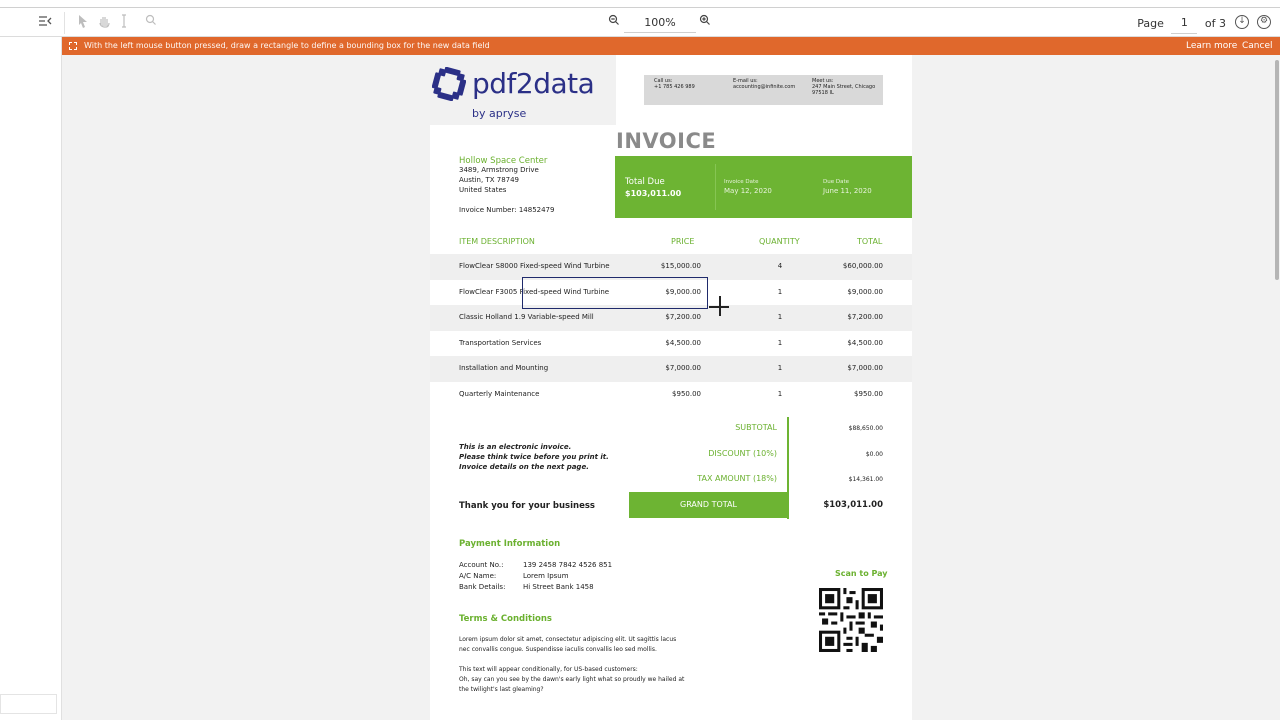 The image size is (1280, 720). Describe the element at coordinates (615, 293) in the screenshot. I see `bounding-box-selection` at that location.